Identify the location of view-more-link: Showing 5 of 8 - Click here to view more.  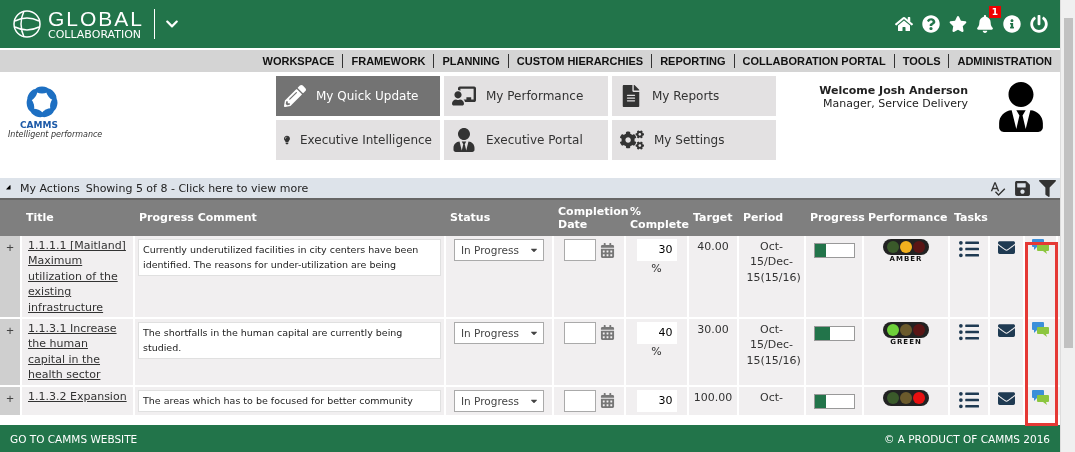
(197, 188).